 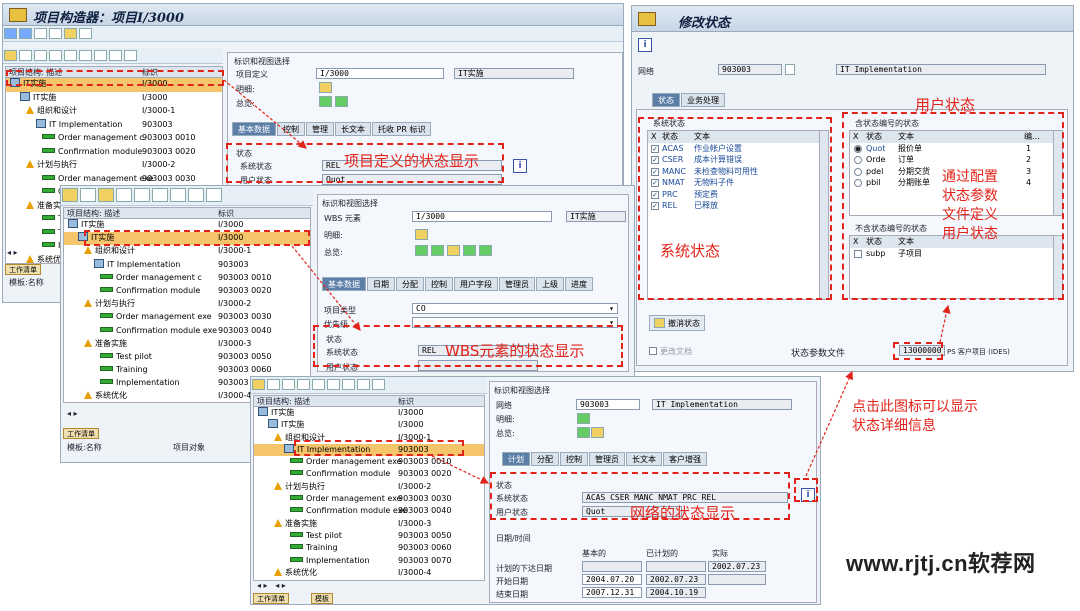 What do you see at coordinates (380, 73) in the screenshot?
I see `project-def-field: I/3000` at bounding box center [380, 73].